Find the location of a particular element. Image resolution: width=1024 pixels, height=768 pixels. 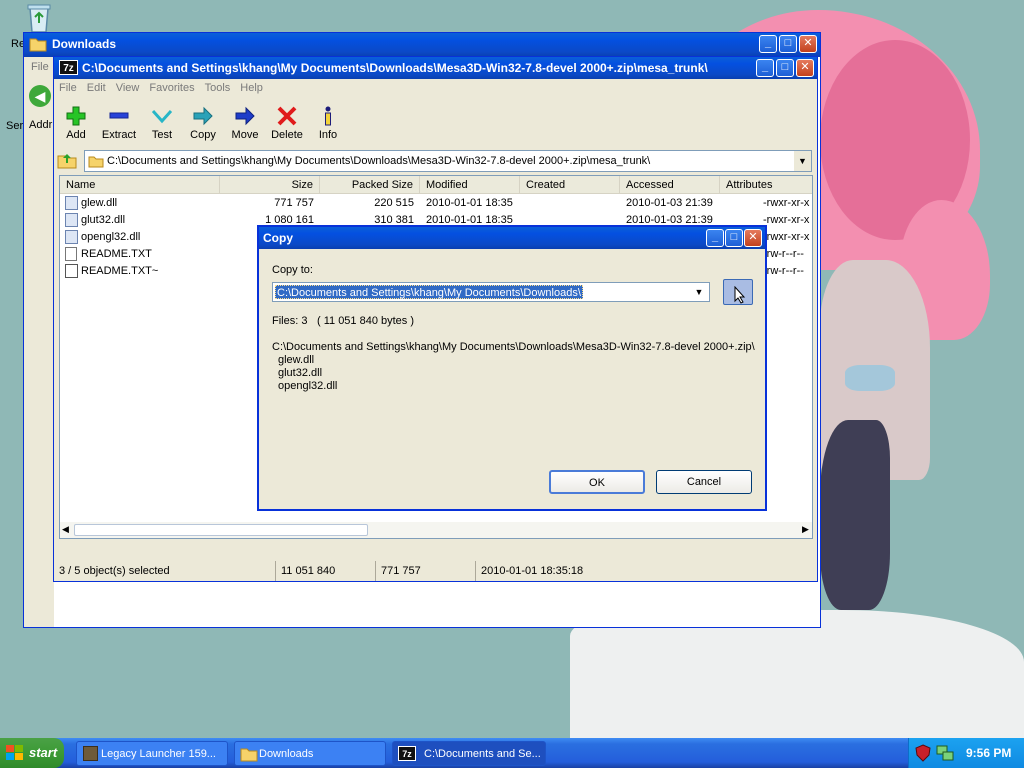

minecraft-block-icon is located at coordinates (90, 753).